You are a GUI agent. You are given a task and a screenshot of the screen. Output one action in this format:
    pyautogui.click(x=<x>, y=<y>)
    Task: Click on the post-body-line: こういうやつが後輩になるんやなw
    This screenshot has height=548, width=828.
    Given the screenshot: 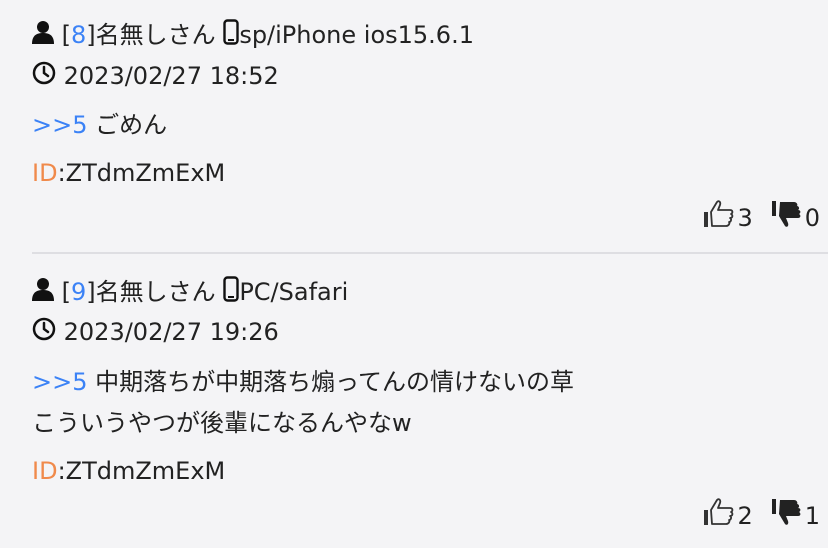 What is the action you would take?
    pyautogui.click(x=222, y=423)
    